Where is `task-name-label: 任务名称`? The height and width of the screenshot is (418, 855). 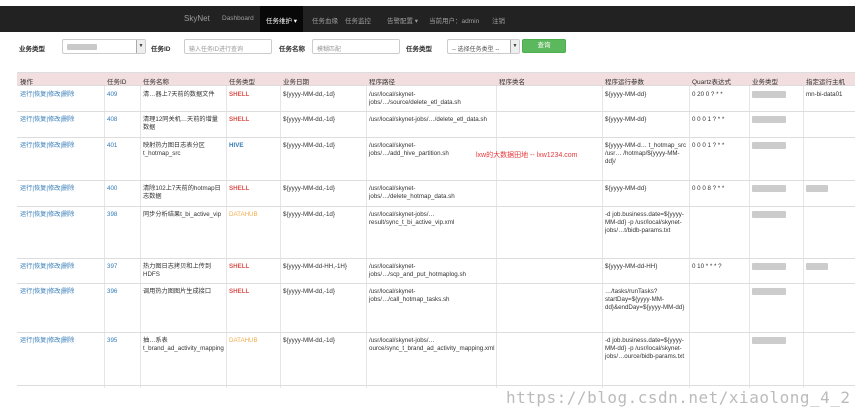
task-name-label: 任务名称 is located at coordinates (292, 49).